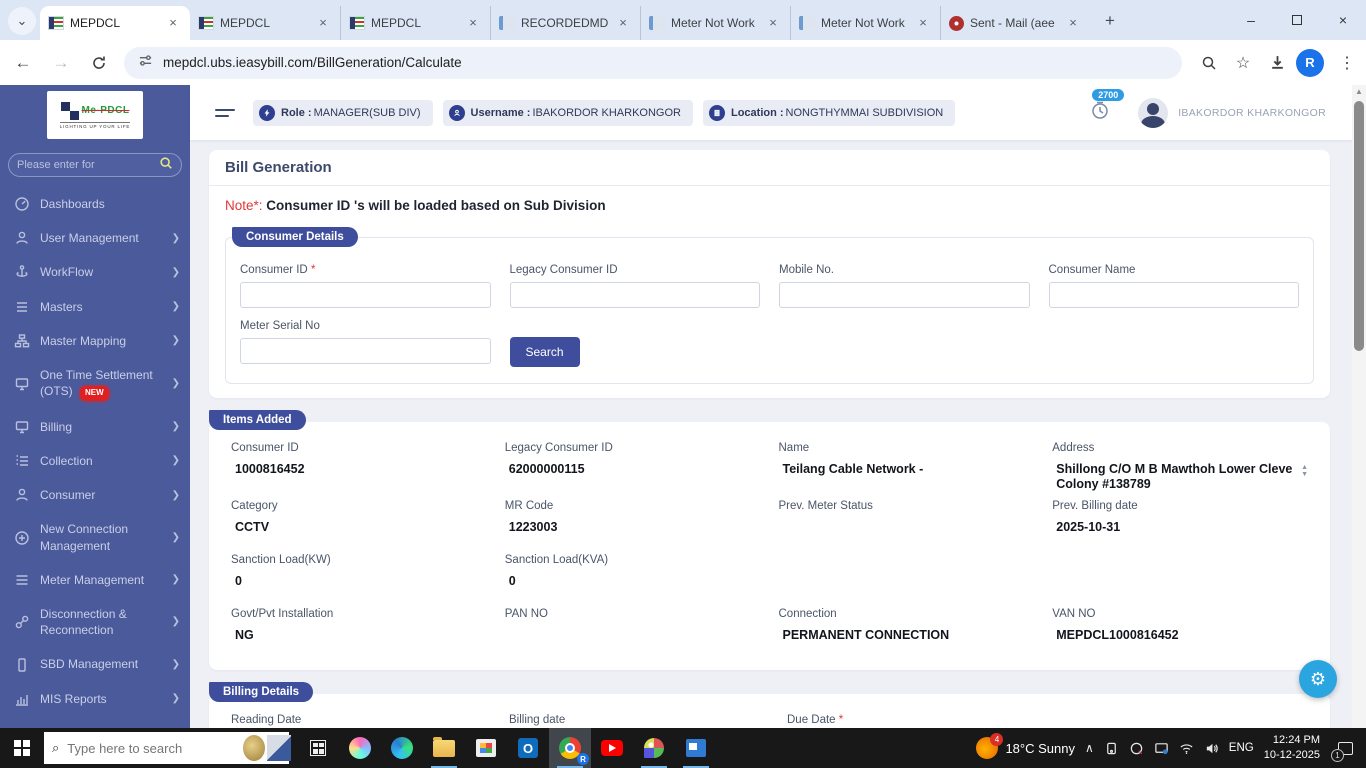 The image size is (1366, 768). Describe the element at coordinates (1095, 517) in the screenshot. I see `readonly-field: Prev. Billing date 2025-10-31` at that location.